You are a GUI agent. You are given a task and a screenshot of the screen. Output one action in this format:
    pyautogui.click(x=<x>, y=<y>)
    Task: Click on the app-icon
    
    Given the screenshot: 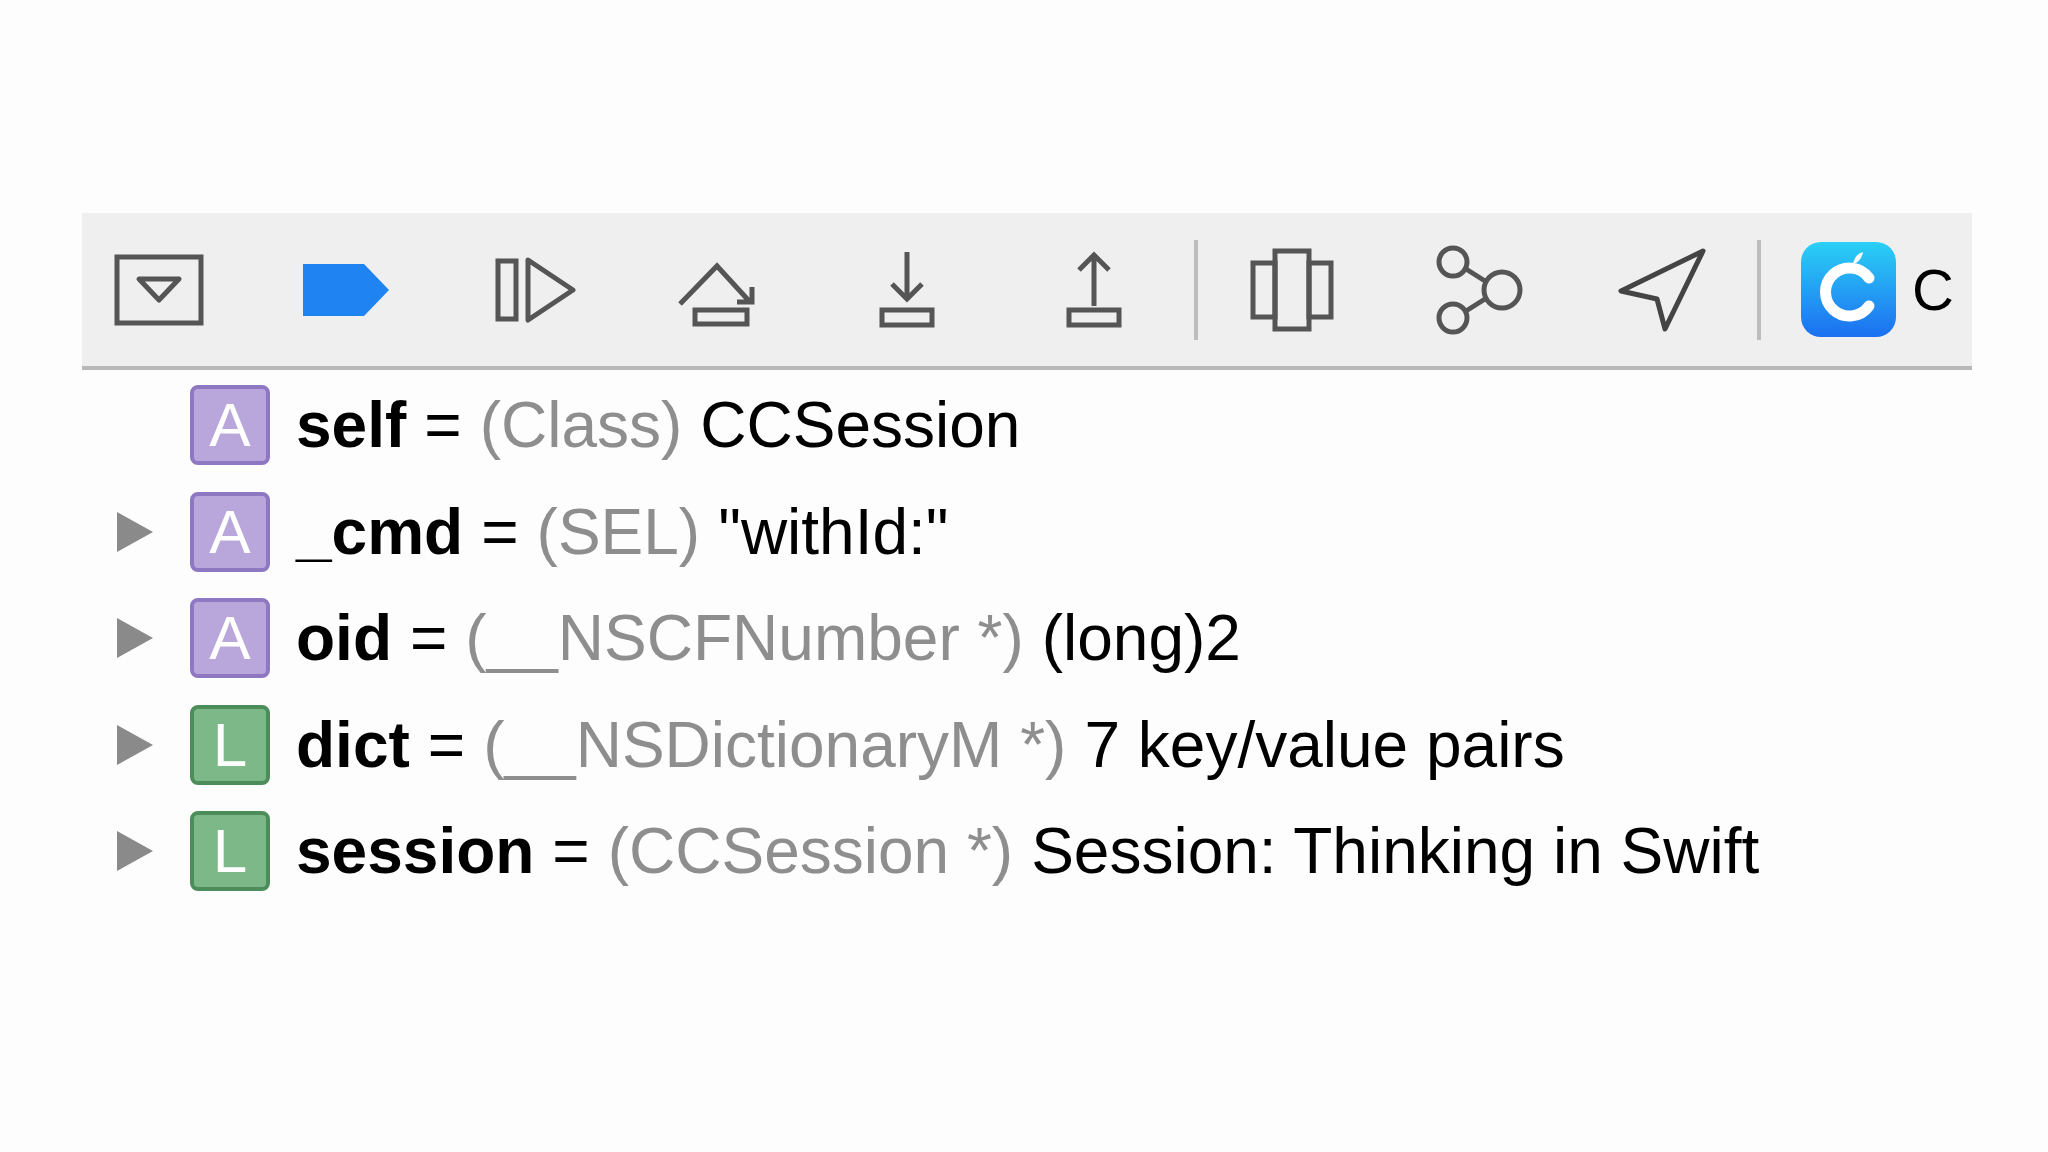 What is the action you would take?
    pyautogui.click(x=1848, y=289)
    